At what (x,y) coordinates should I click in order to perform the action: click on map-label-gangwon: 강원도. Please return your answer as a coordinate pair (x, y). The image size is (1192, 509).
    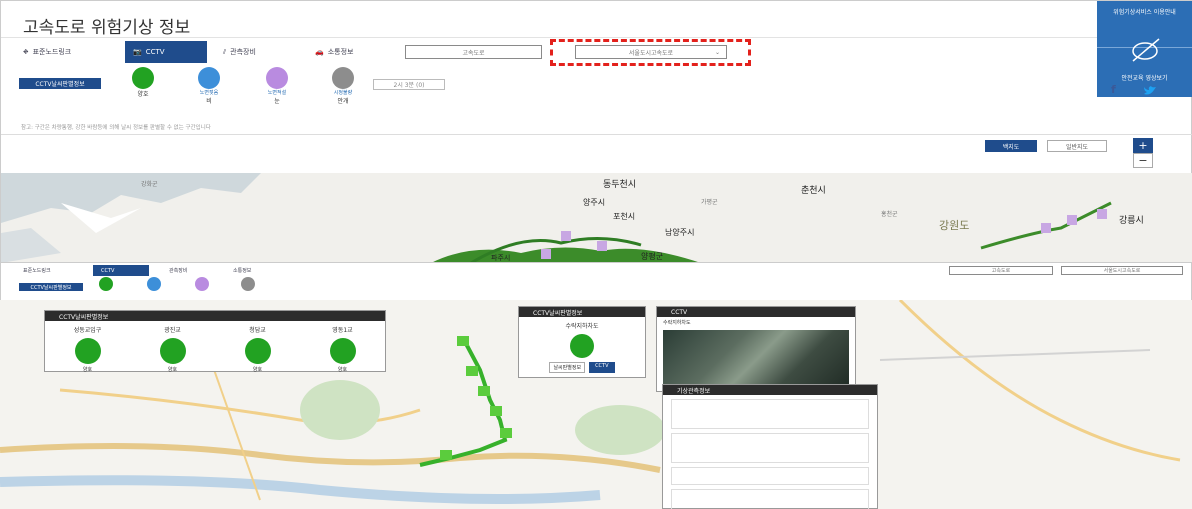
    Looking at the image, I should click on (954, 225).